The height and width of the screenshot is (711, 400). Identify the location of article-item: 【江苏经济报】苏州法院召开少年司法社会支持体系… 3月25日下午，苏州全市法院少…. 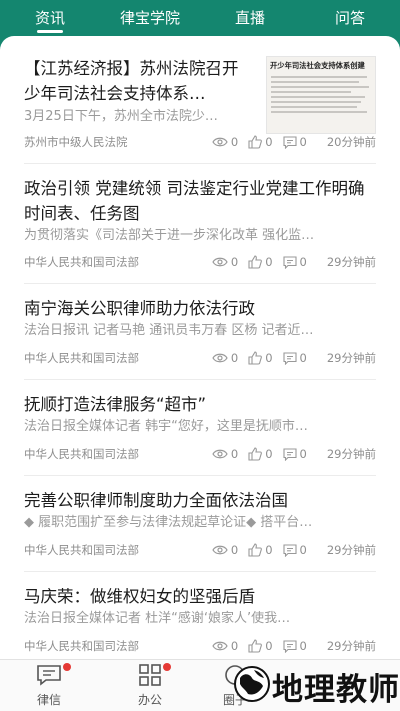
(200, 110).